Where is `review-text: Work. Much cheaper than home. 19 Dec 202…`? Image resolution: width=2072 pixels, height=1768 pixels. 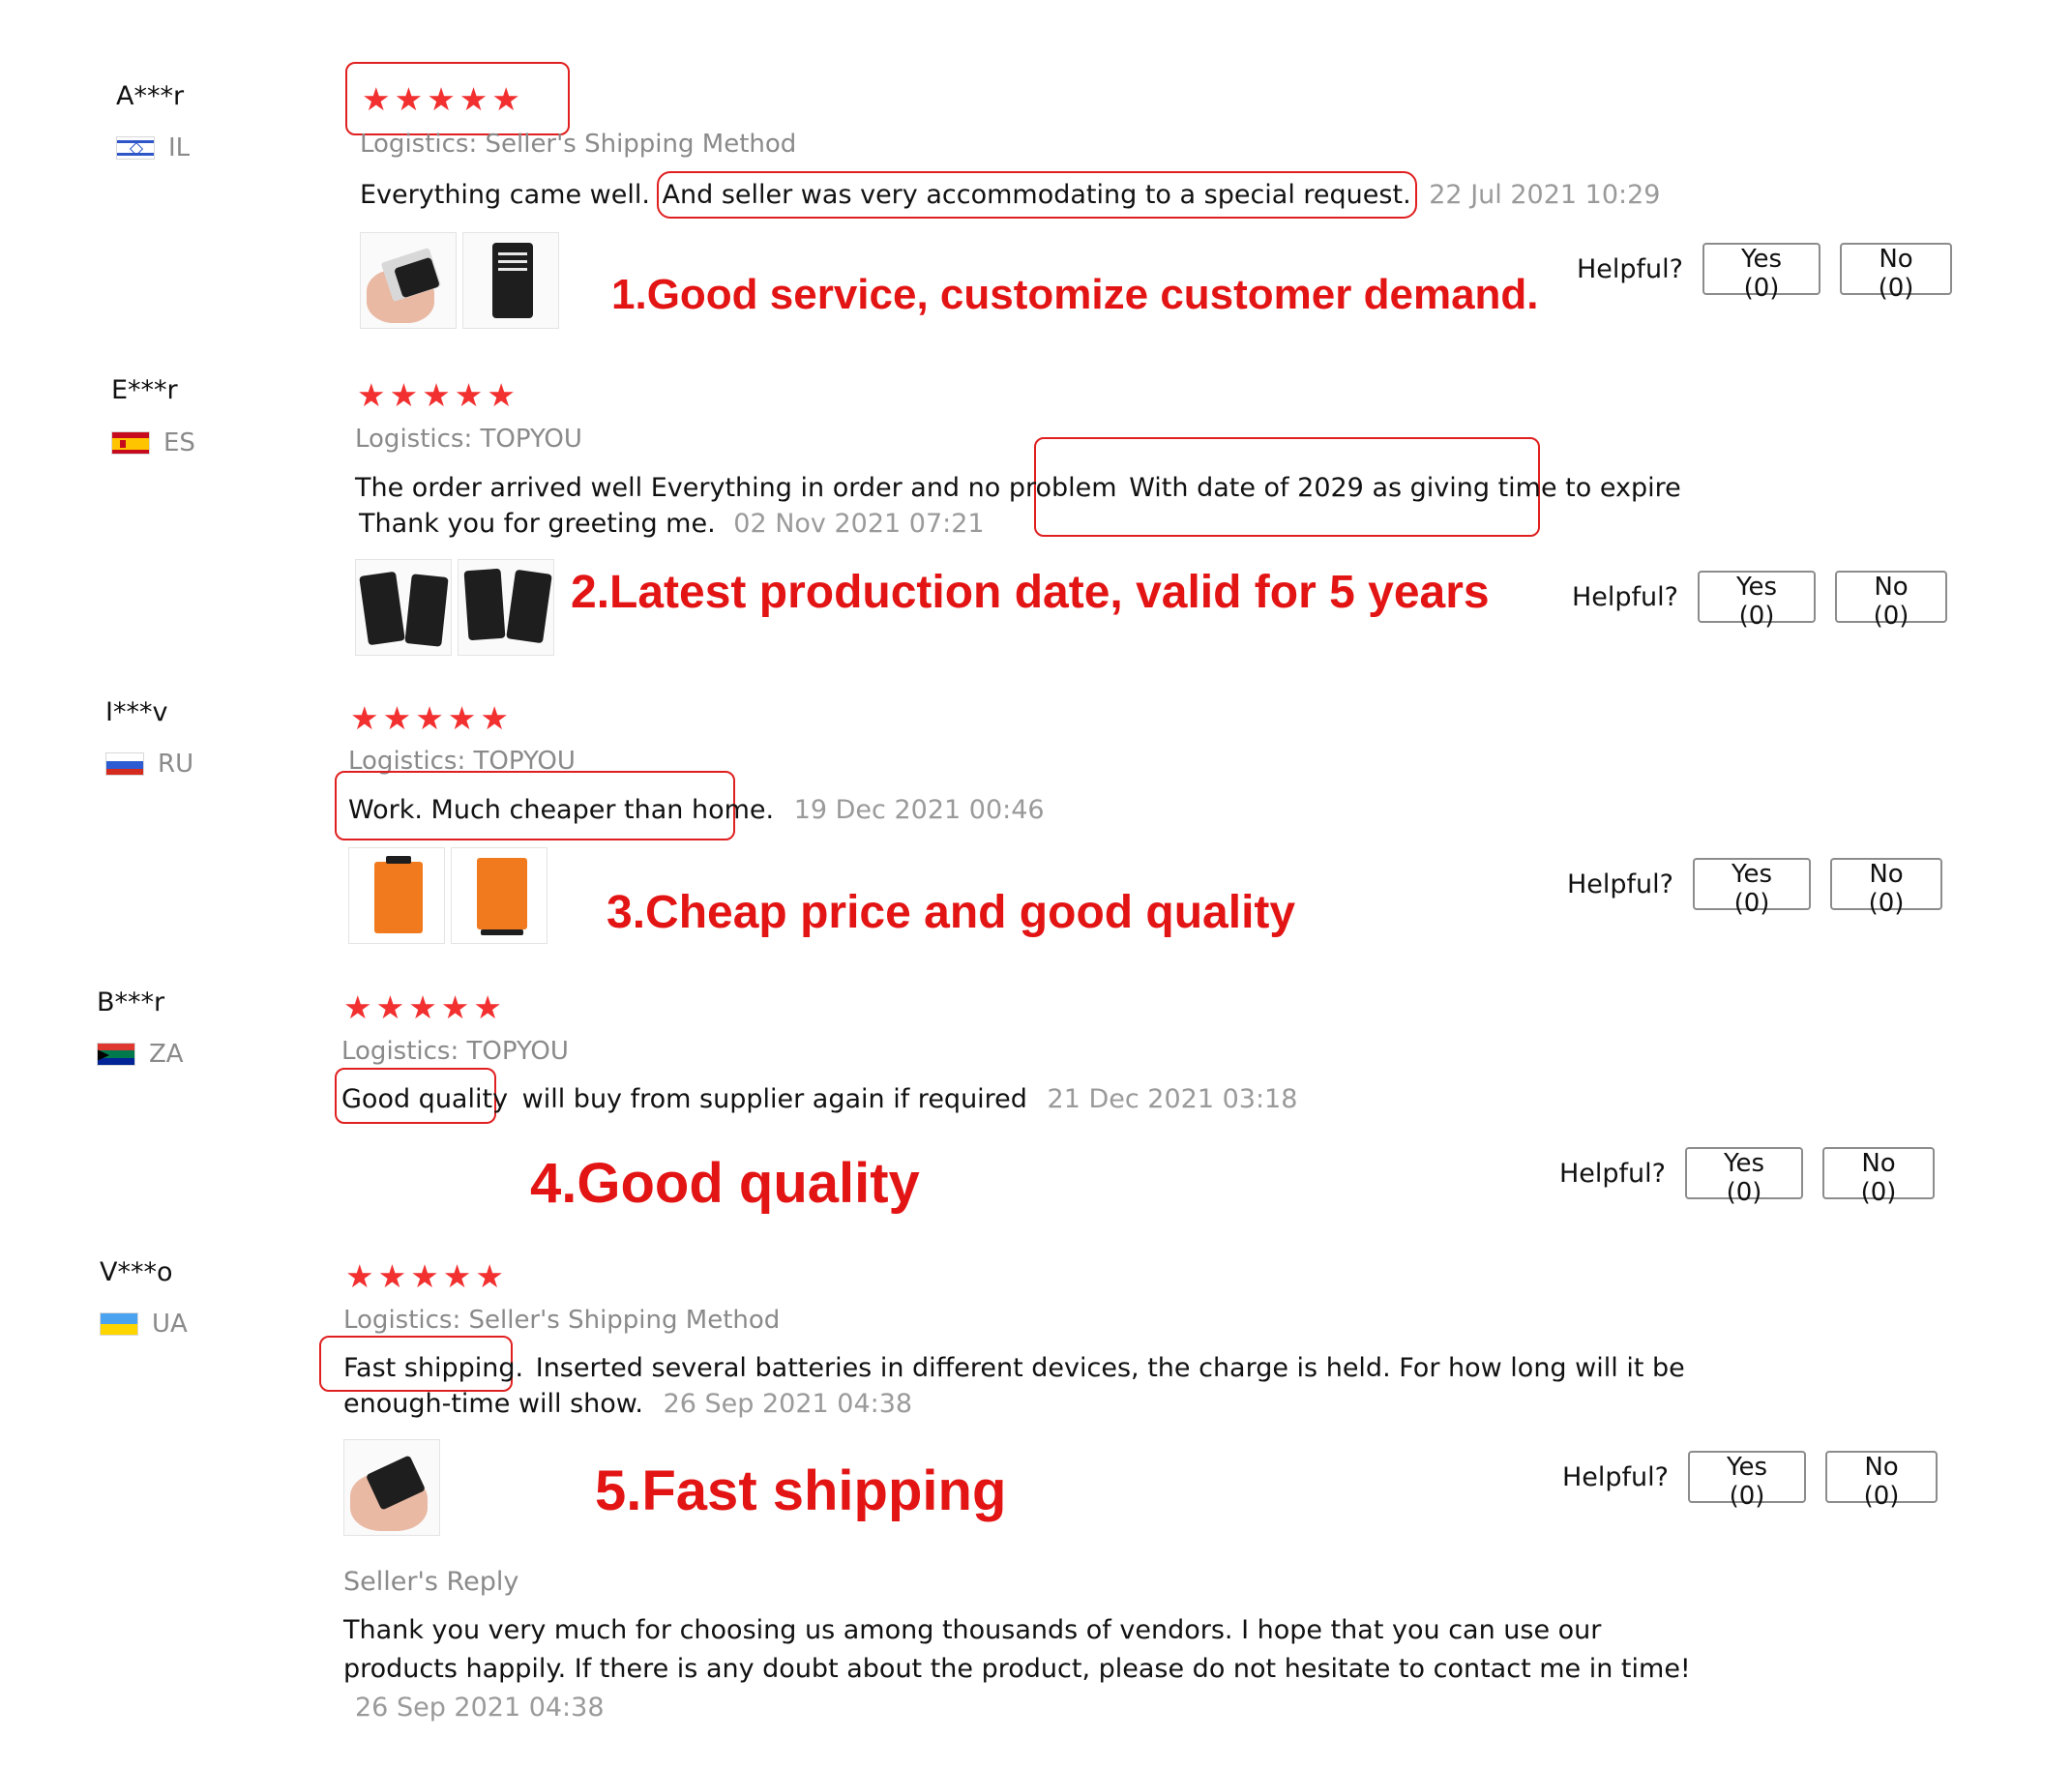 review-text: Work. Much cheaper than home. 19 Dec 202… is located at coordinates (1035, 810).